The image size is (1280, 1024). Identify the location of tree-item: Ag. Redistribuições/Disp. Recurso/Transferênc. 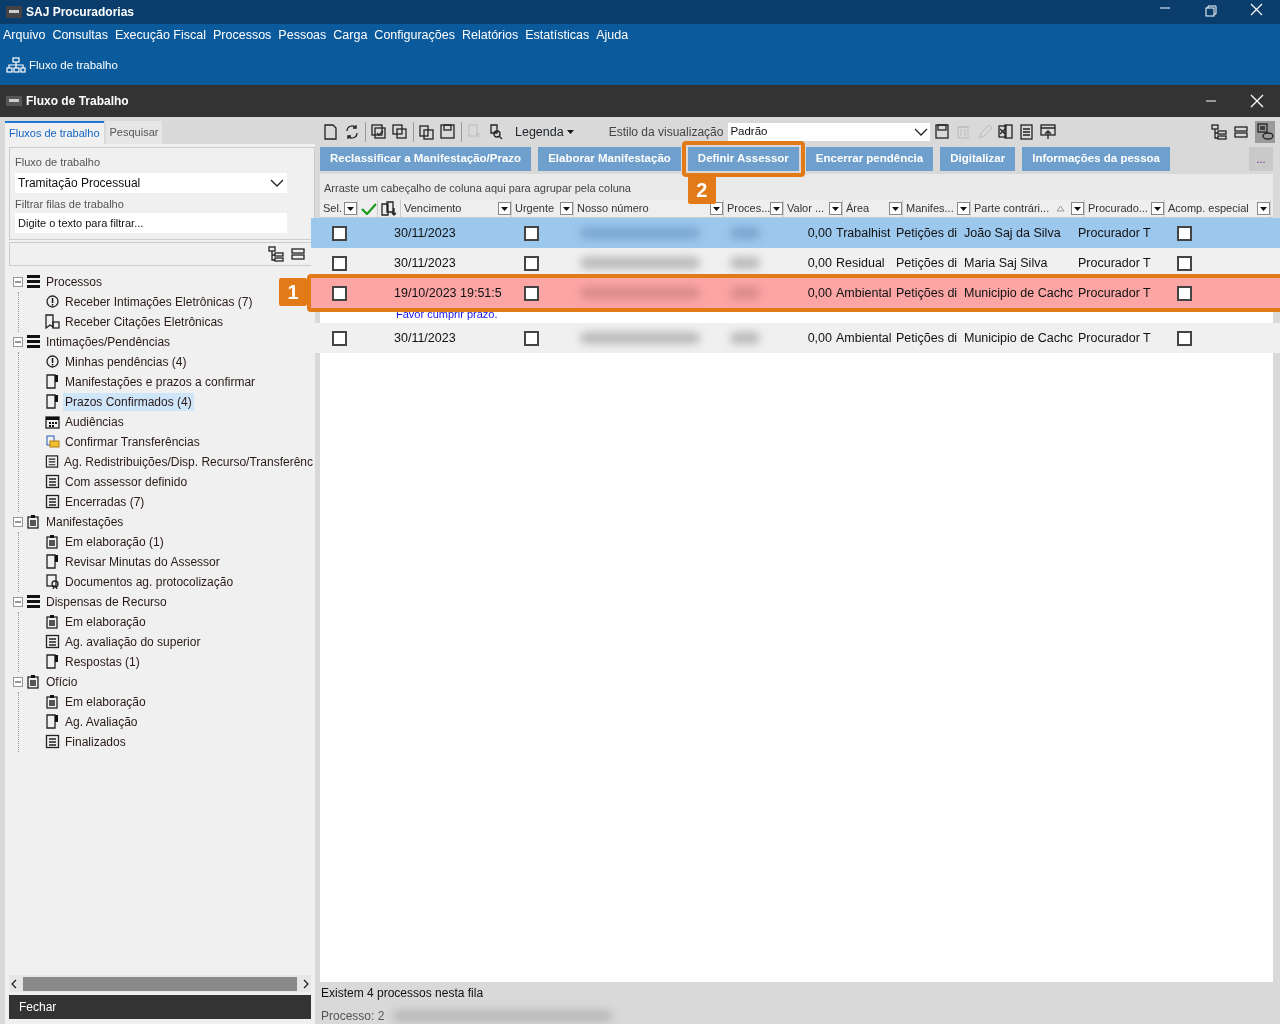
(188, 461).